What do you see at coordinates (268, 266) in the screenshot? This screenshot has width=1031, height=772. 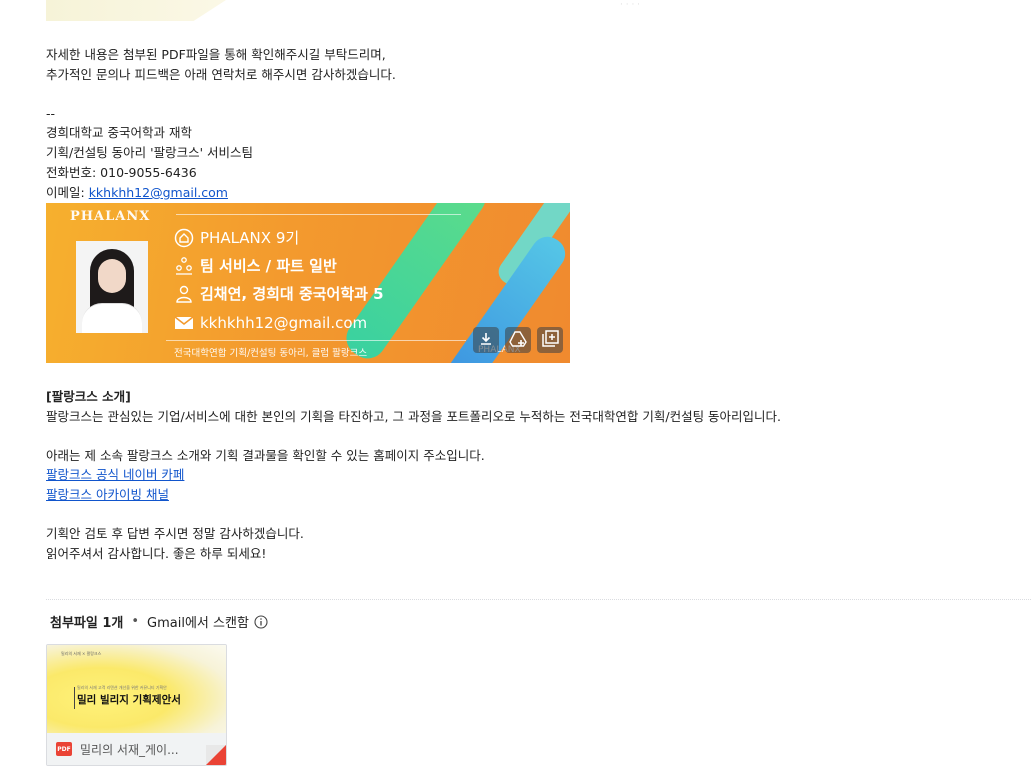 I see `banner-row-team-text: 팀 서비스 / 파트 일반` at bounding box center [268, 266].